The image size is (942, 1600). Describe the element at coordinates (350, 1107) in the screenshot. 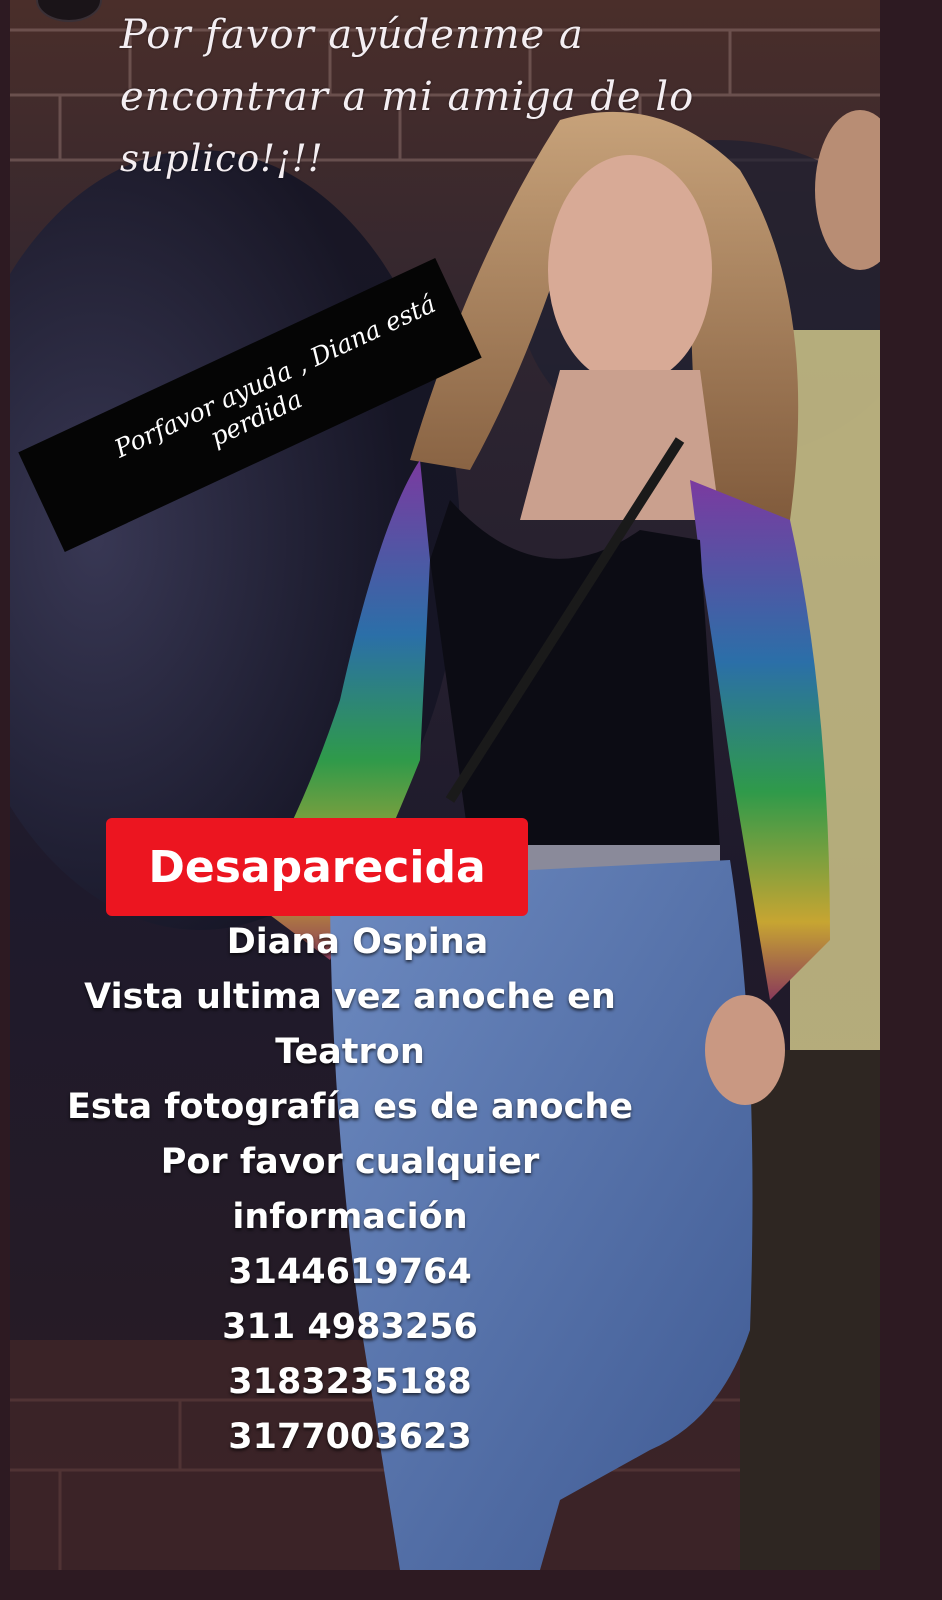

I see `photo-note: Esta fotografía es de anoche` at that location.